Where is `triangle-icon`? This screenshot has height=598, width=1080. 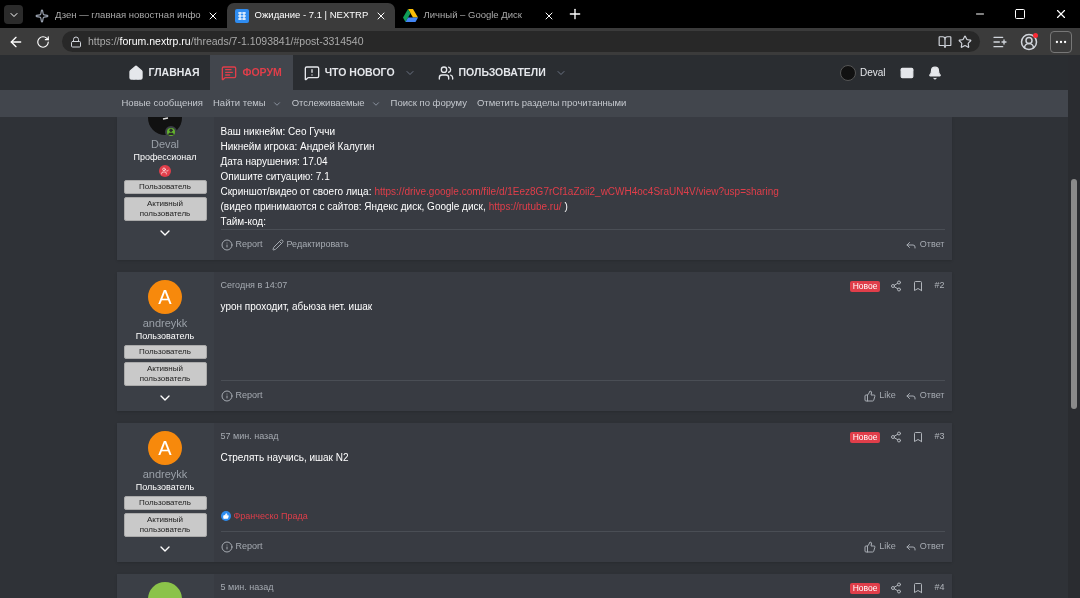 triangle-icon is located at coordinates (410, 15).